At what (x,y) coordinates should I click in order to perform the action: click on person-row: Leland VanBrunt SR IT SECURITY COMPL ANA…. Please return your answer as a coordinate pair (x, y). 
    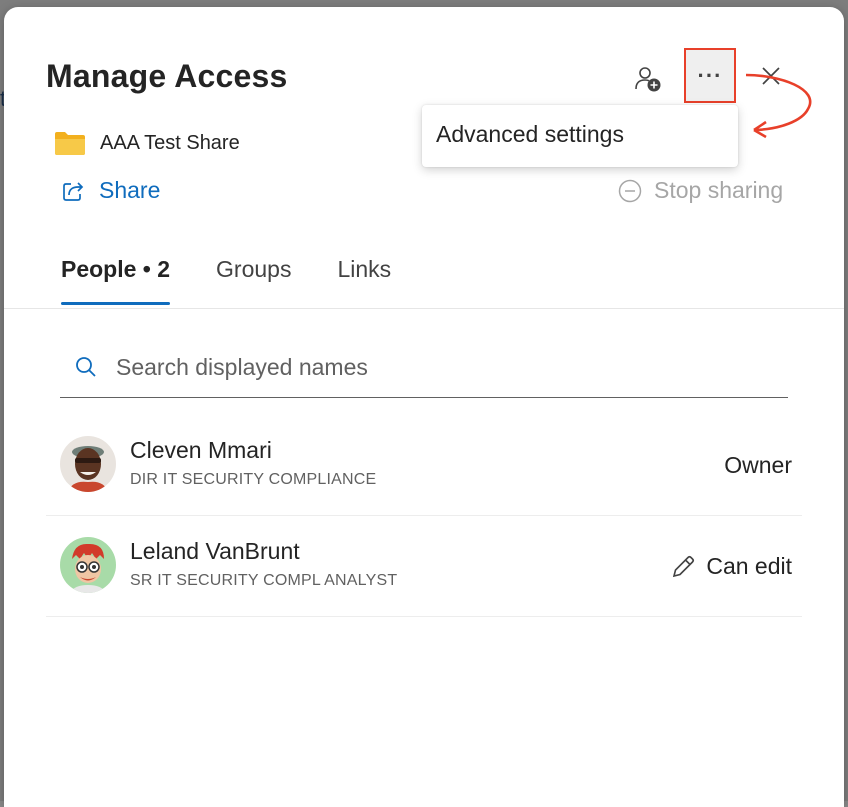
    Looking at the image, I should click on (424, 566).